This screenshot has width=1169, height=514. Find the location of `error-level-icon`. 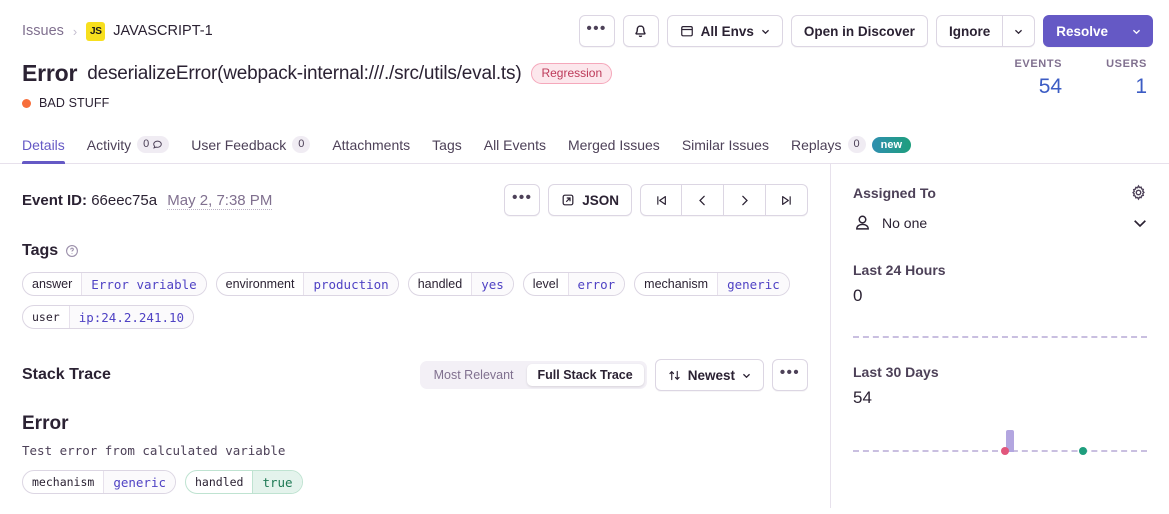

error-level-icon is located at coordinates (26, 103).